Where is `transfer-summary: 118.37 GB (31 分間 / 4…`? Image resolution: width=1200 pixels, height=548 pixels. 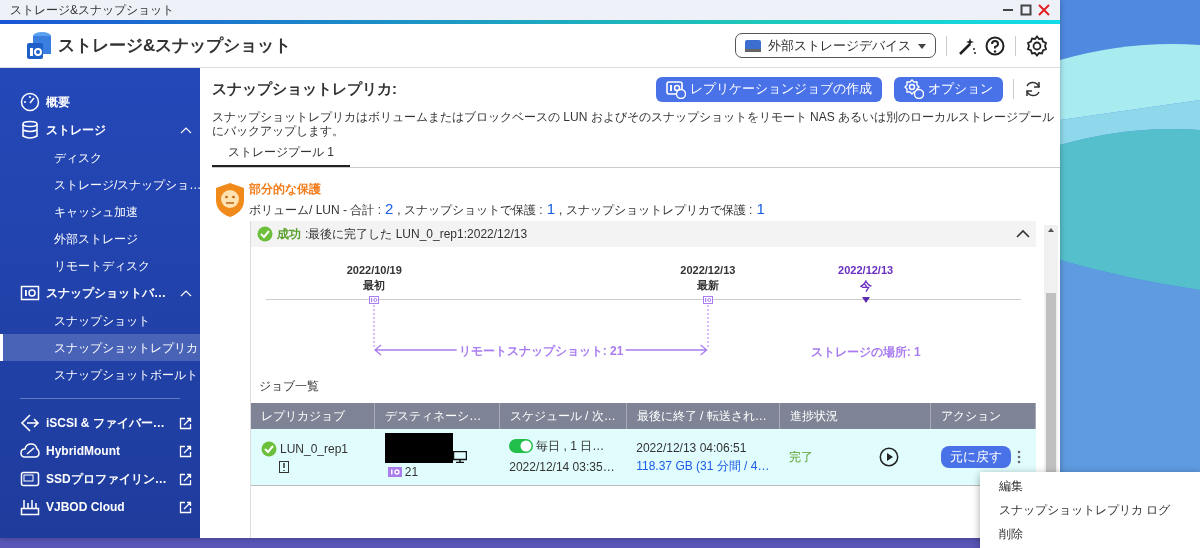 transfer-summary: 118.37 GB (31 分間 / 4… is located at coordinates (703, 466).